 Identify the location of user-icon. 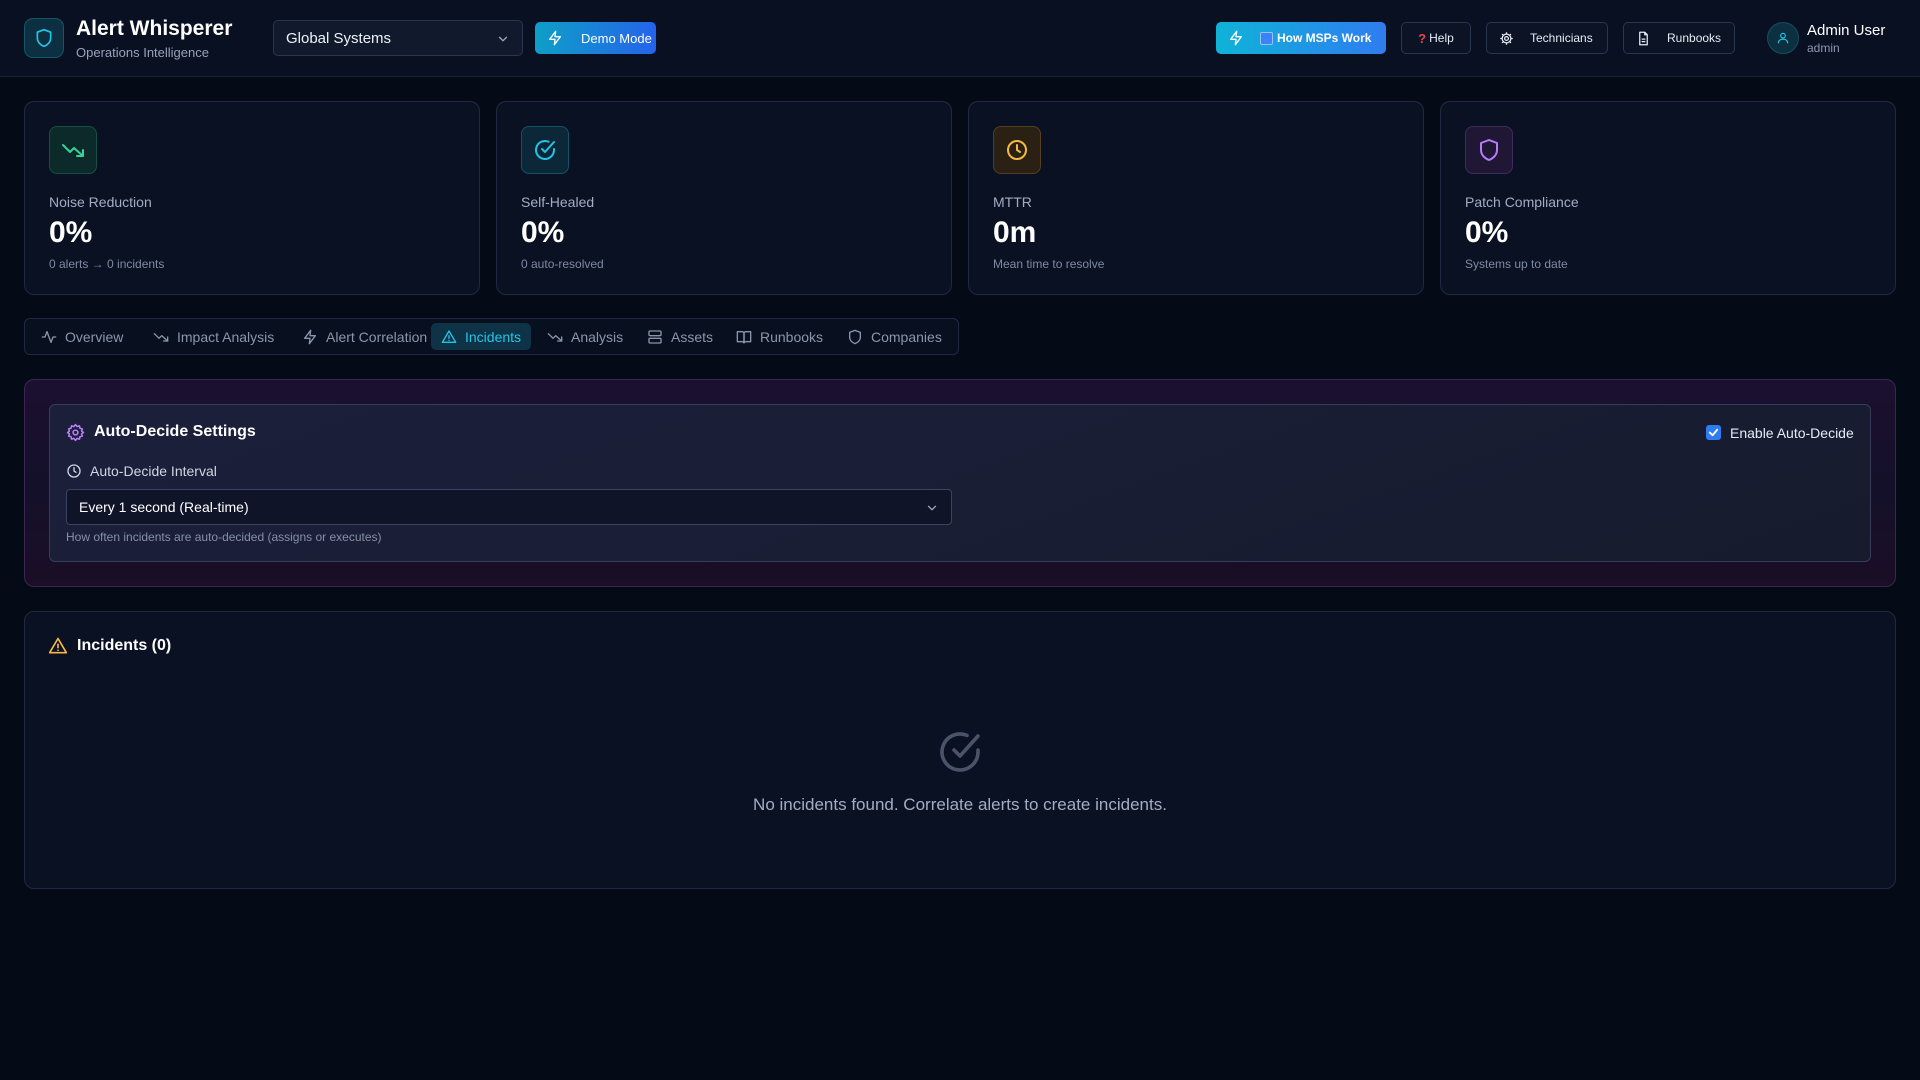
(1783, 38).